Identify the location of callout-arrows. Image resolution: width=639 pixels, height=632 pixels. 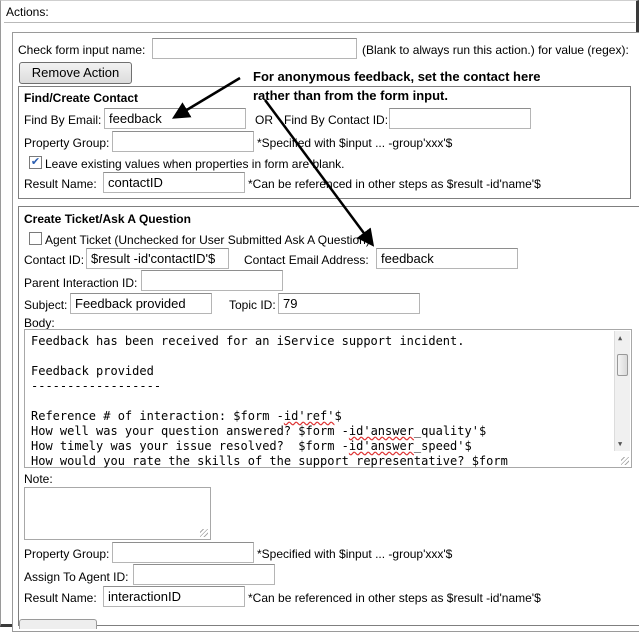
(273, 161).